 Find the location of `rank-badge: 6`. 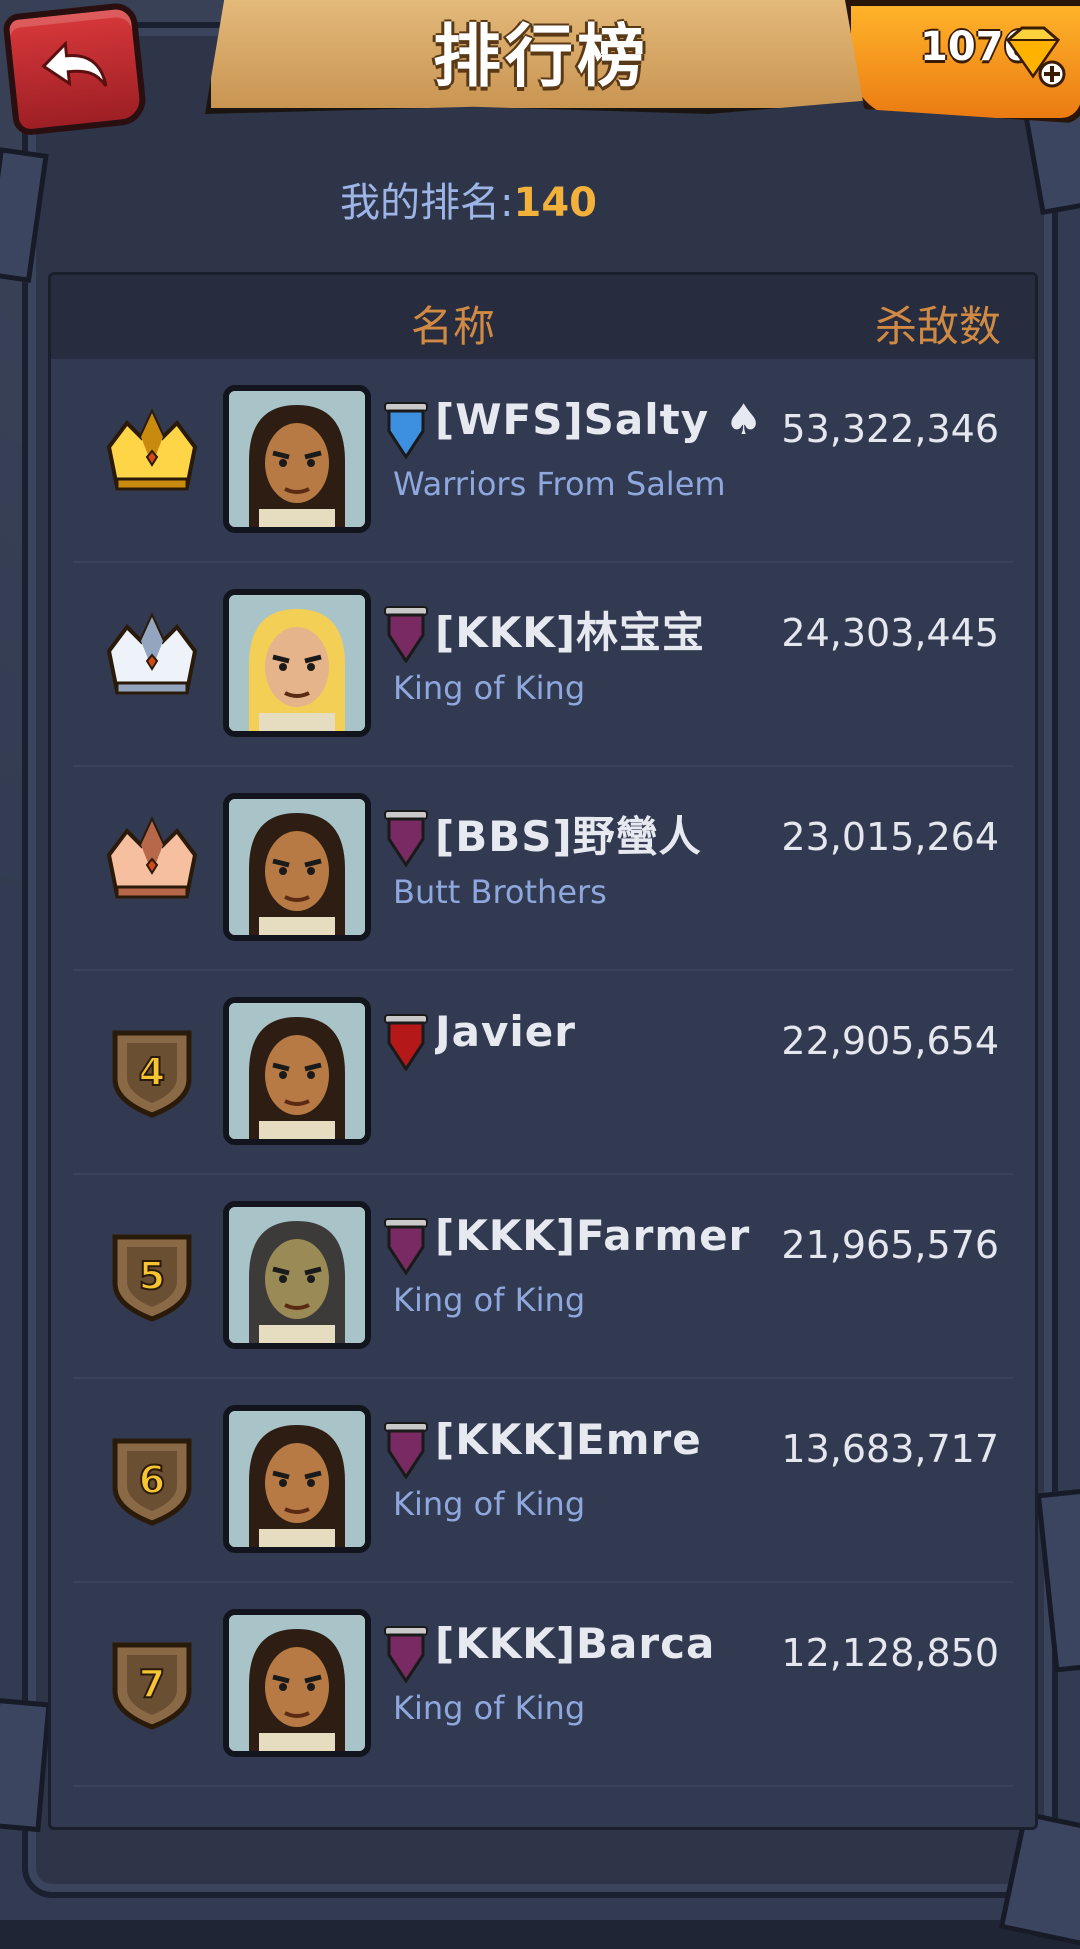

rank-badge: 6 is located at coordinates (152, 1477).